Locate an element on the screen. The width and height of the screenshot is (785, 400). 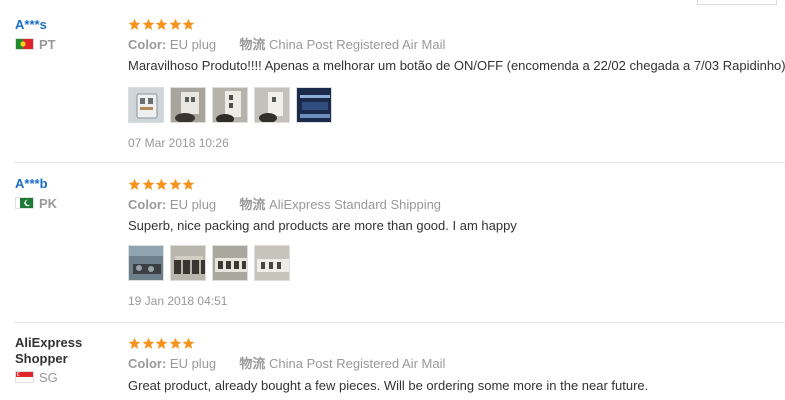
shipping-value: AliExpress Standard Shipping is located at coordinates (355, 204).